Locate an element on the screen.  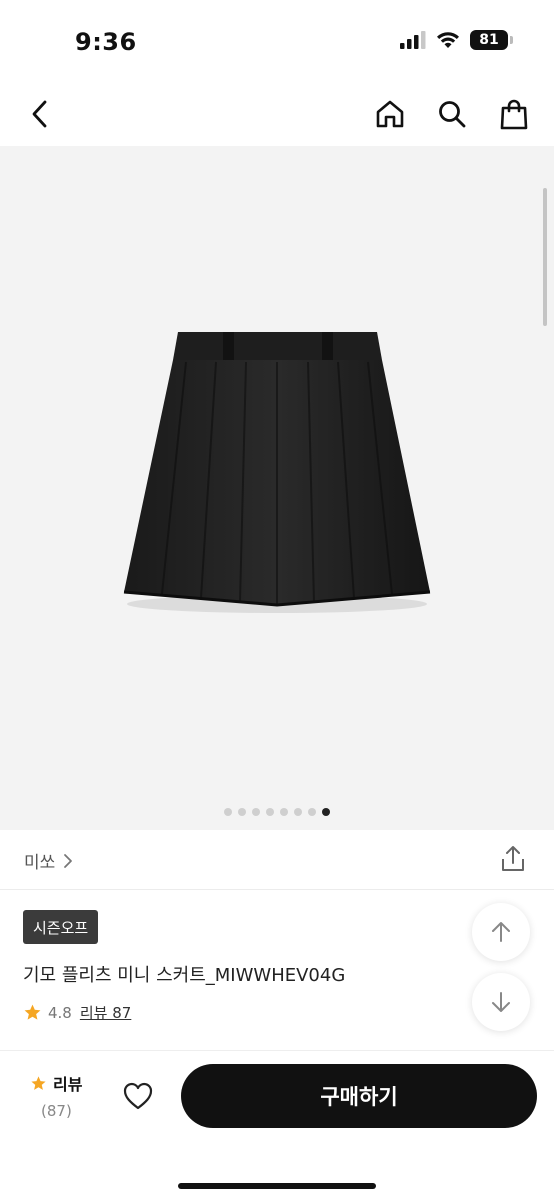
gallery-page-indicator is located at coordinates (277, 812).